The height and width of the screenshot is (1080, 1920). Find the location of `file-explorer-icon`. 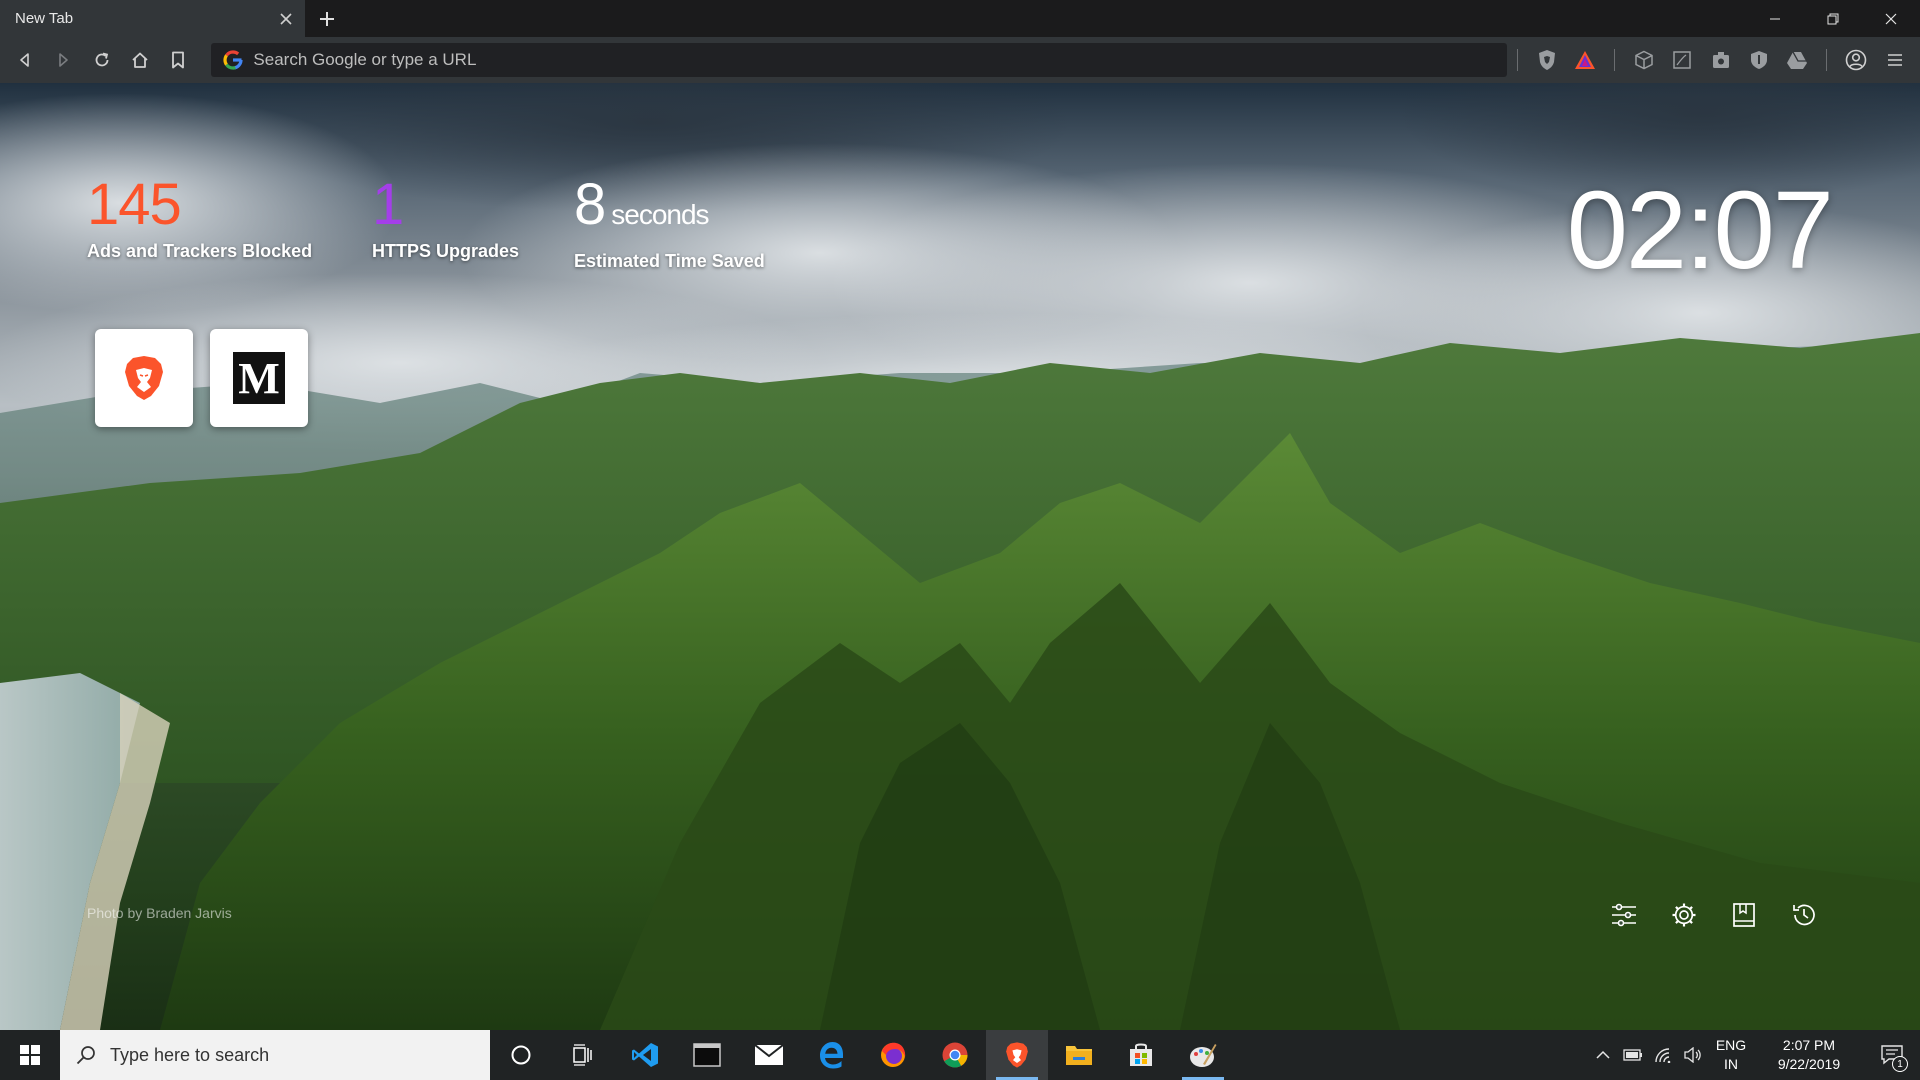

file-explorer-icon is located at coordinates (1079, 1055).